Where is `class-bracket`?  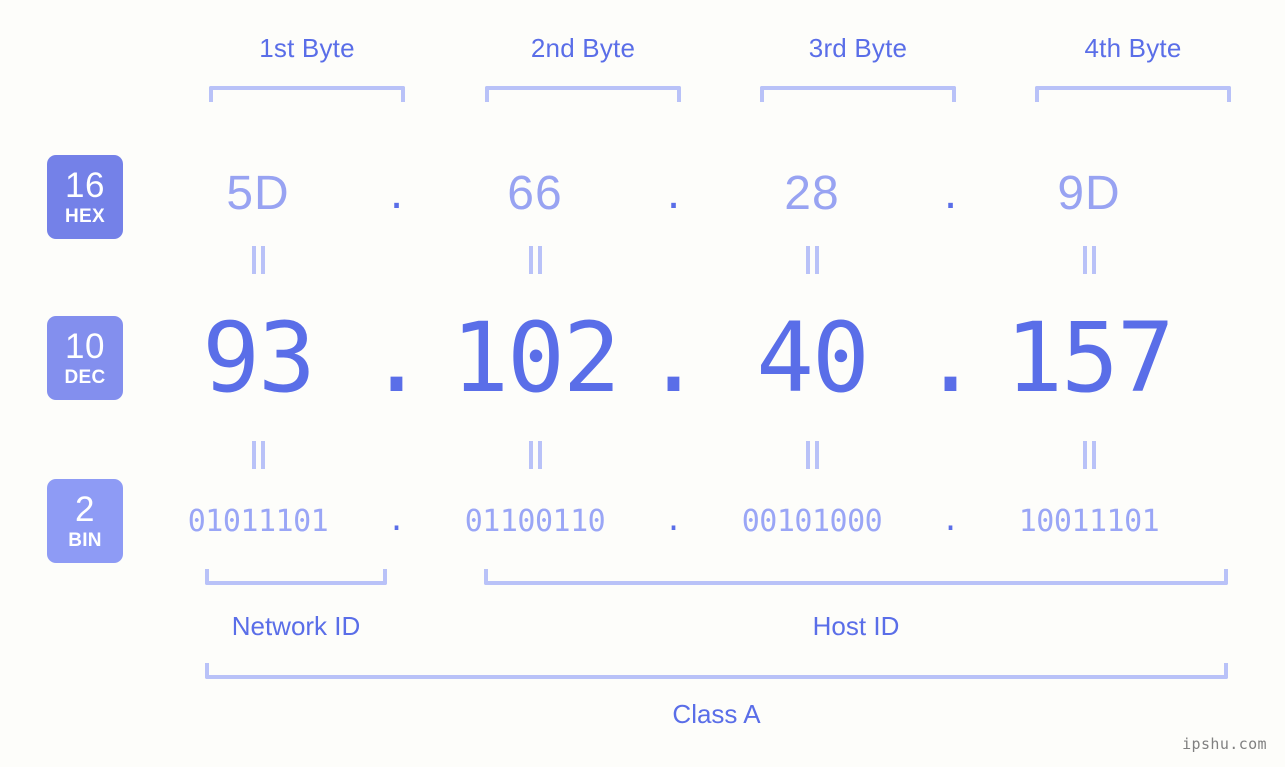 class-bracket is located at coordinates (716, 671).